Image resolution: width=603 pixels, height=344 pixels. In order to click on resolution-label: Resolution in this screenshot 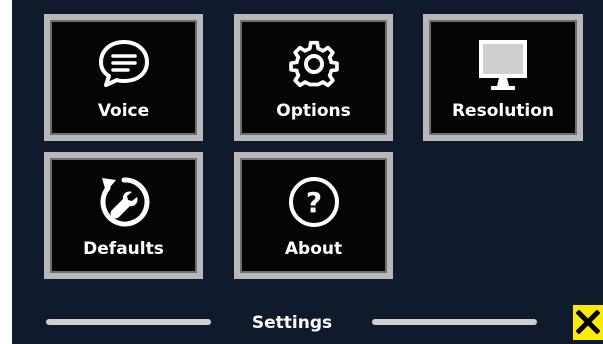, I will do `click(503, 111)`.